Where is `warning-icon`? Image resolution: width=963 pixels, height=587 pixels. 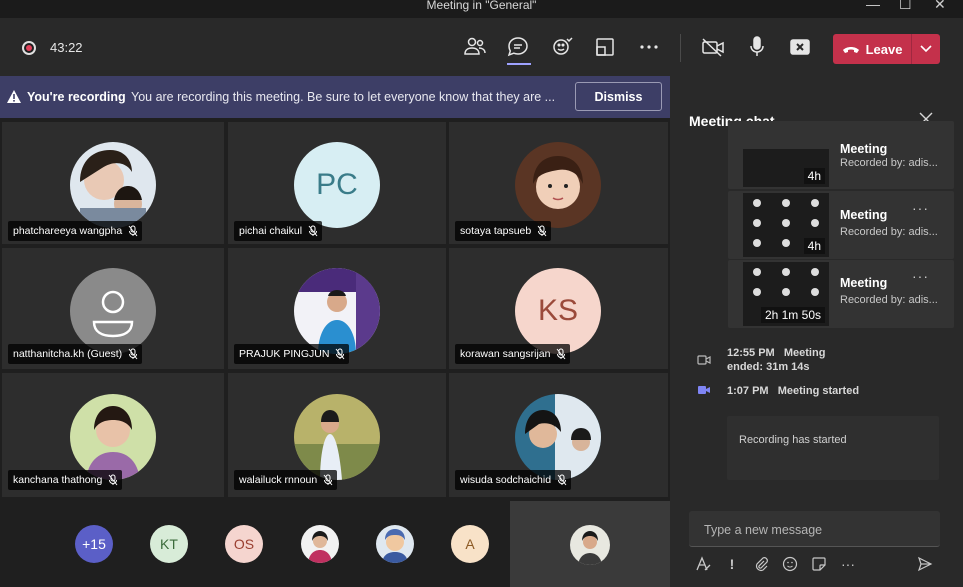 warning-icon is located at coordinates (14, 96).